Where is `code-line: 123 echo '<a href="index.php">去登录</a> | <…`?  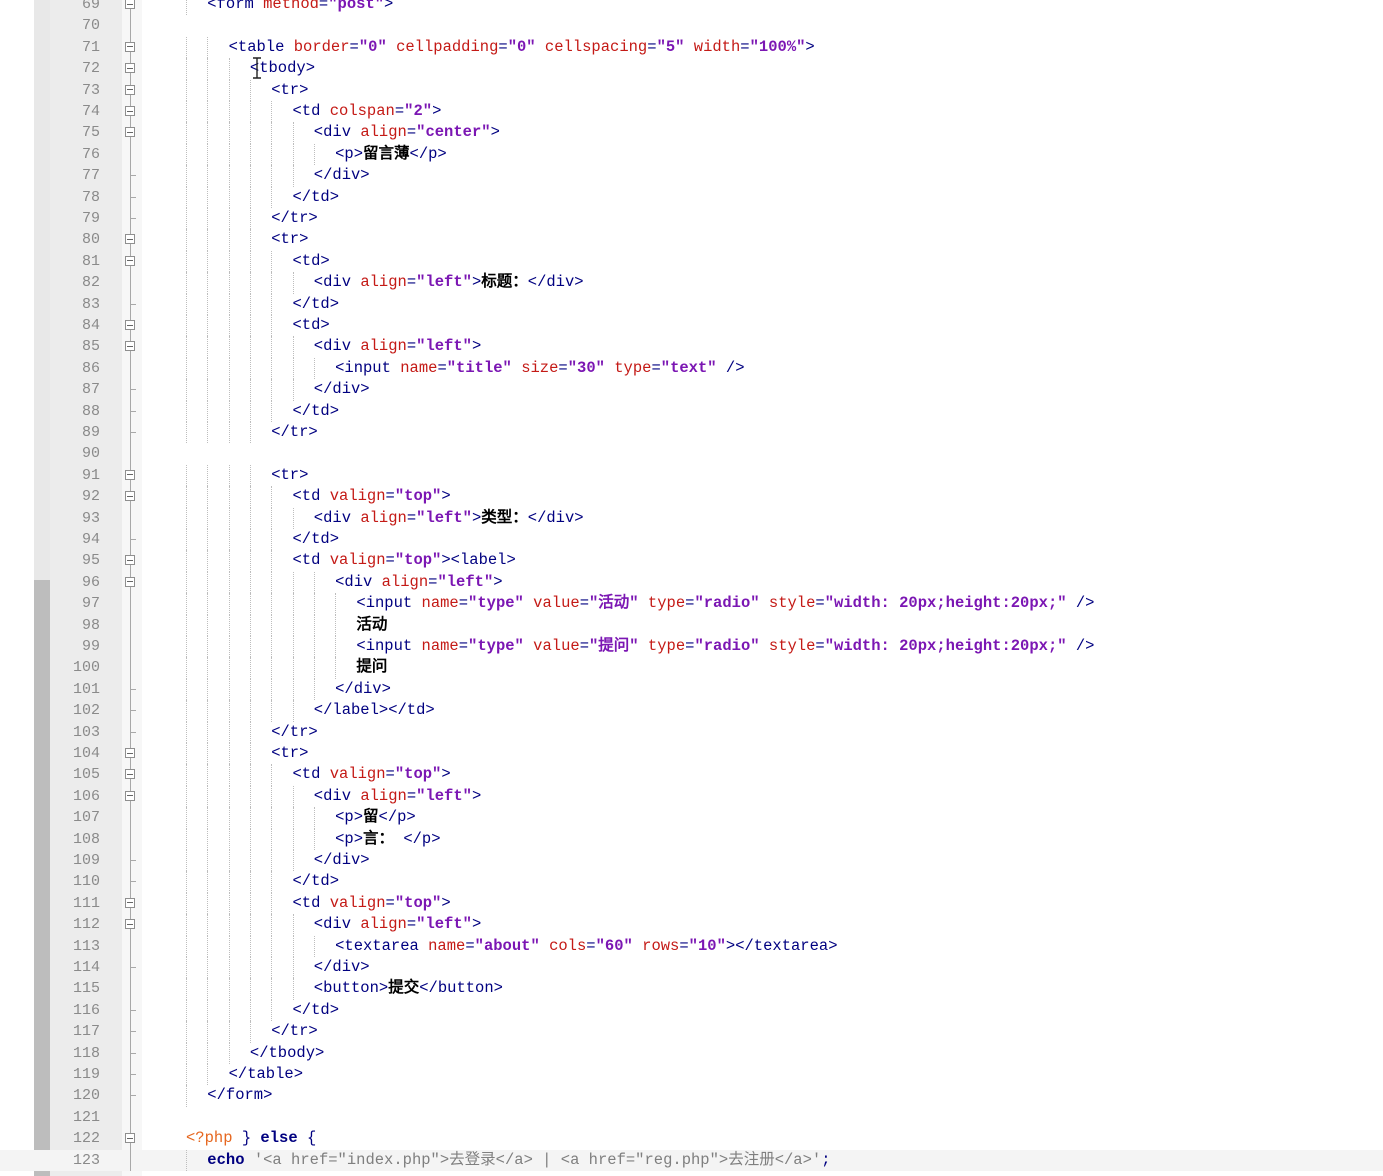 code-line: 123 echo '<a href="index.php">去登录</a> | <… is located at coordinates (691, 1160).